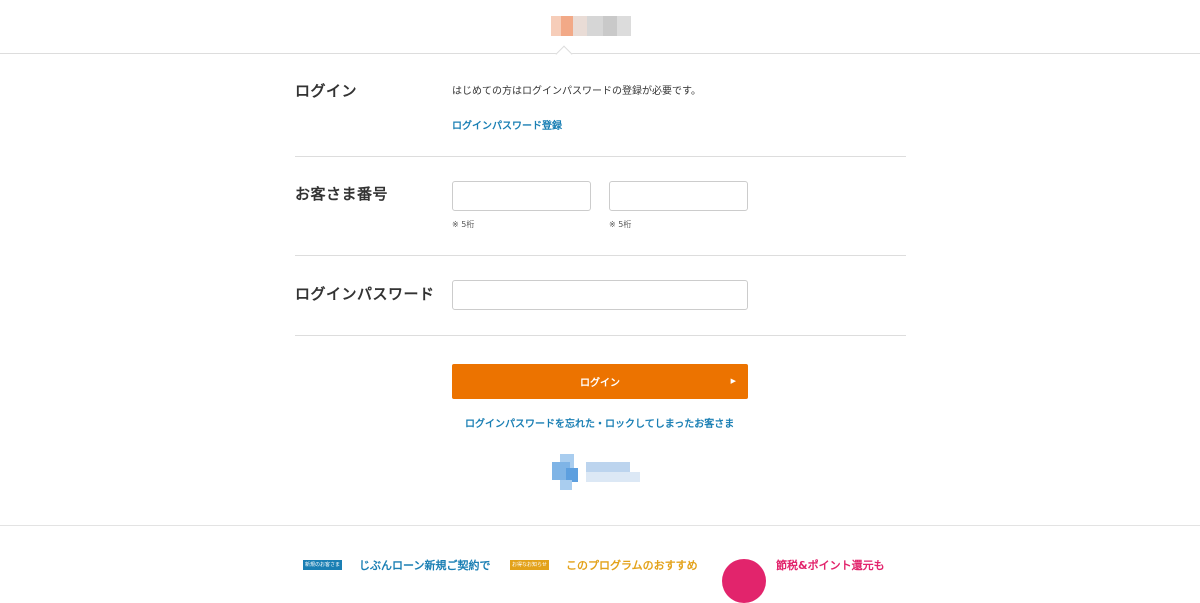  Describe the element at coordinates (632, 565) in the screenshot. I see `banner-text: このプログラムのおすすめ` at that location.